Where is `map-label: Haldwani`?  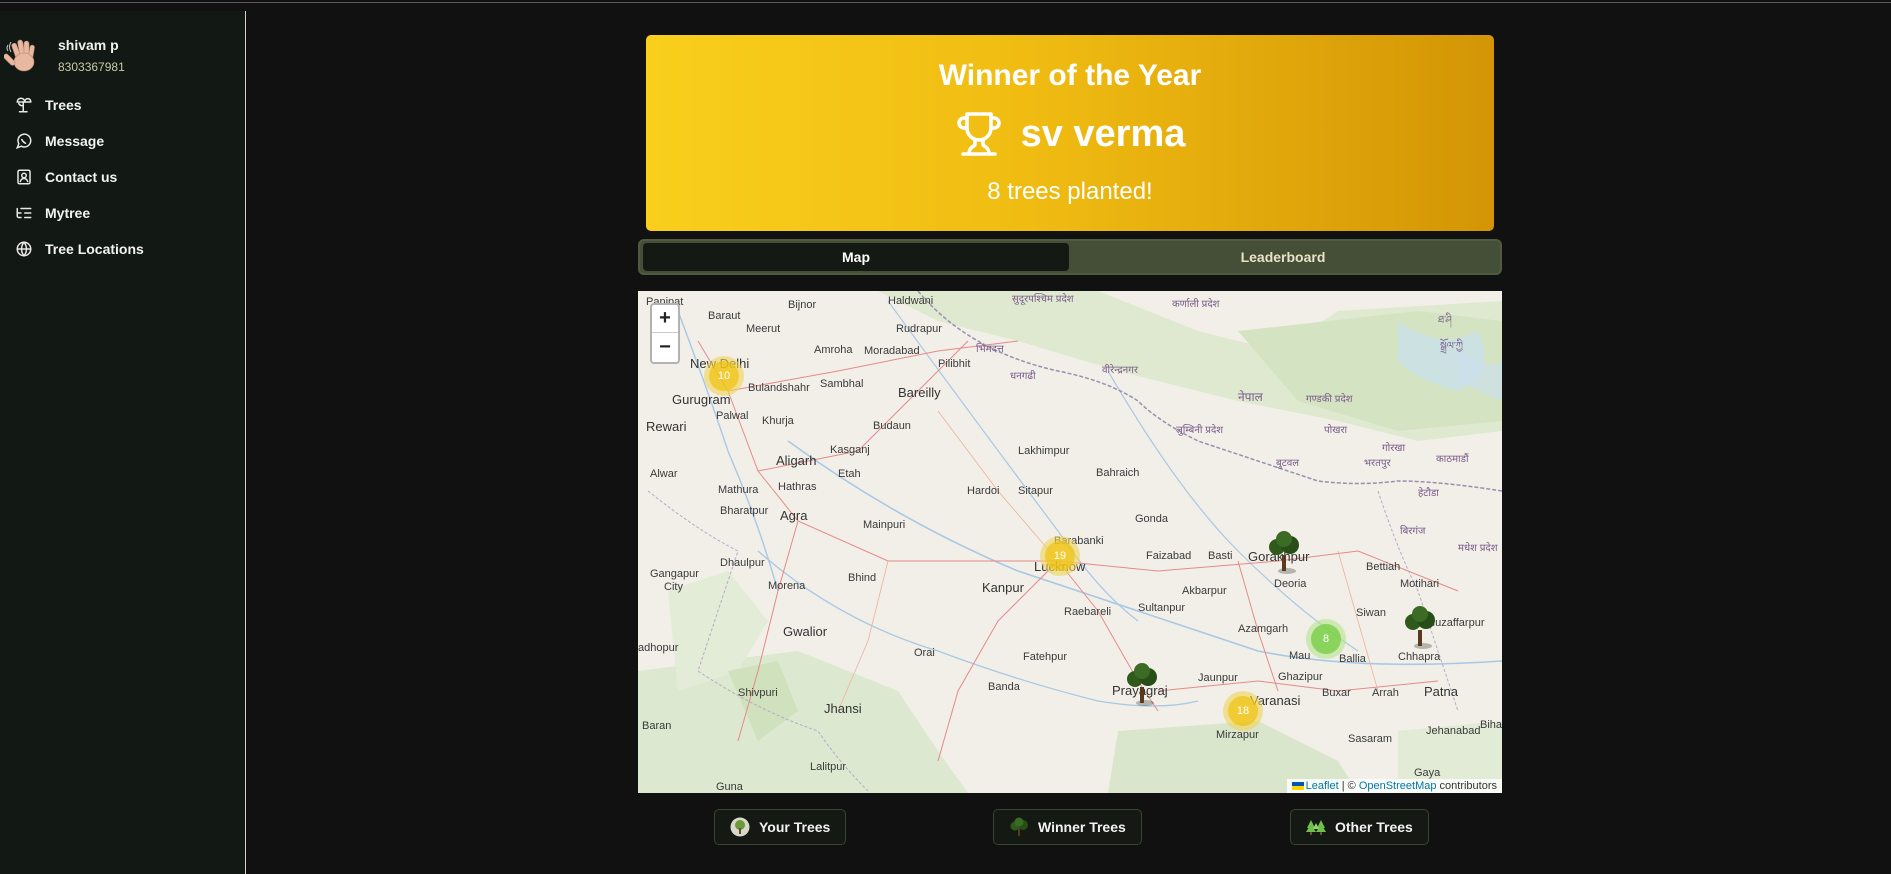 map-label: Haldwani is located at coordinates (911, 301).